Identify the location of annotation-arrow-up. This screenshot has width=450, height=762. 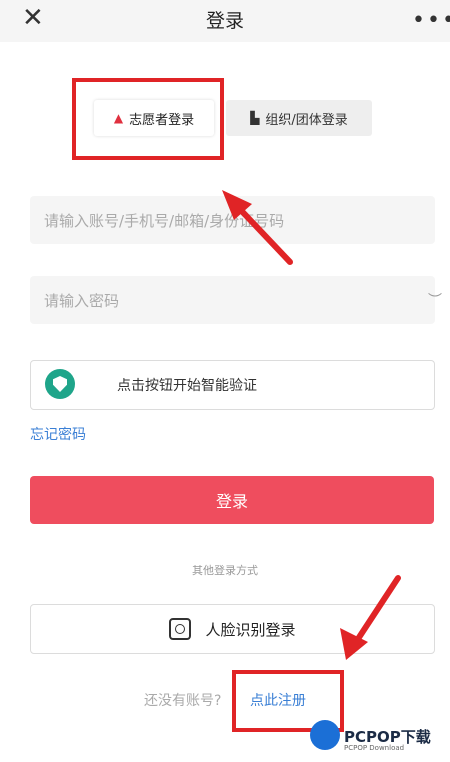
(263, 233).